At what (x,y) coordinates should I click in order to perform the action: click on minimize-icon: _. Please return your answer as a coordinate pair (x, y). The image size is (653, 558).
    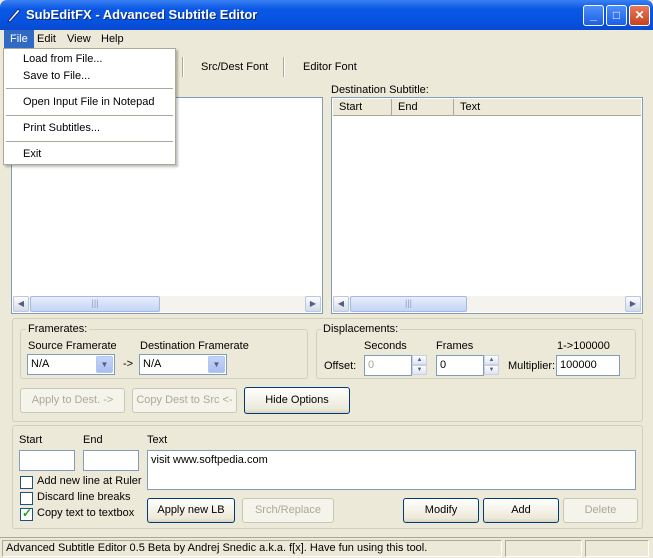
    Looking at the image, I should click on (593, 15).